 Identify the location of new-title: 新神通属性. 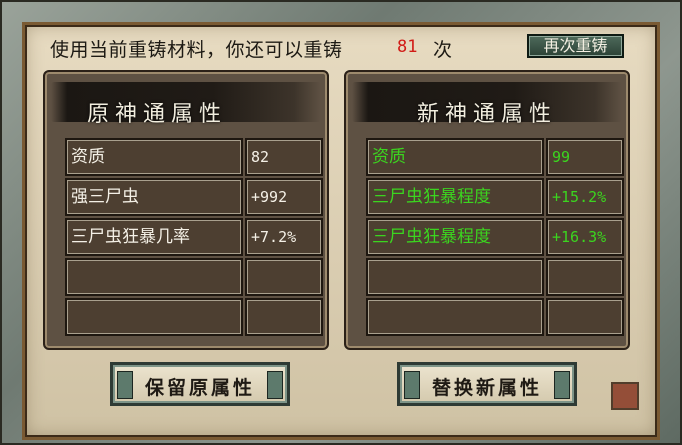
(486, 114).